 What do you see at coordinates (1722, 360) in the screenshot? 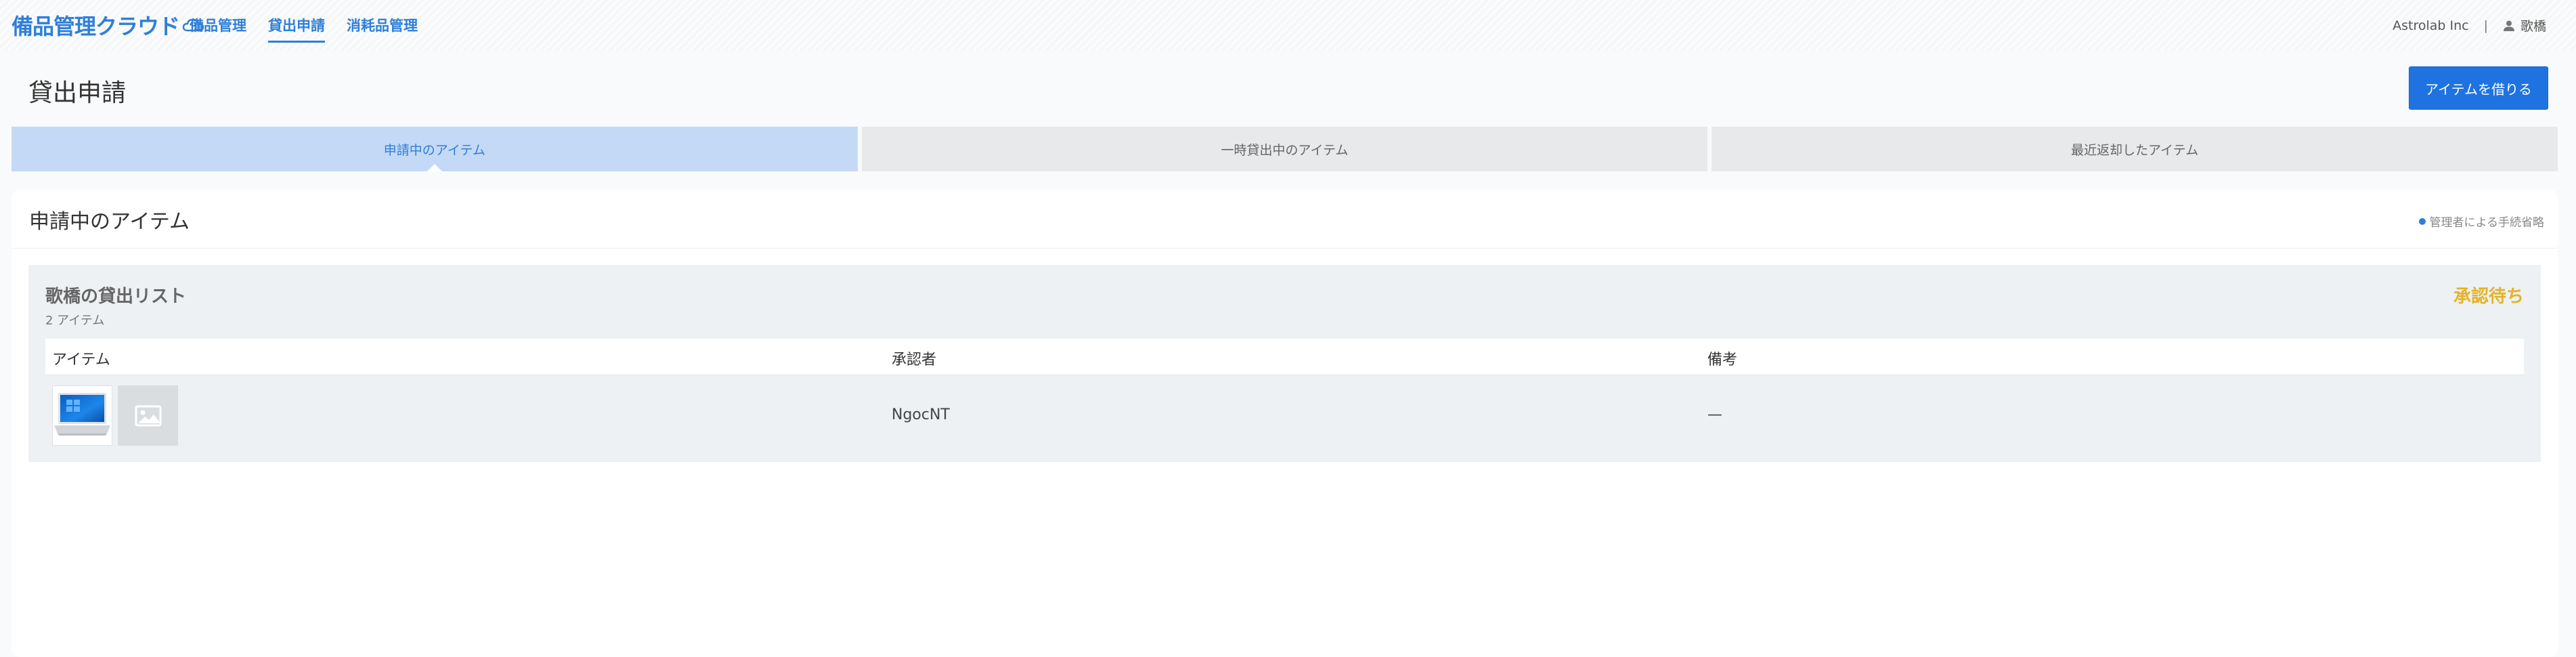
I see `column-header-note: 備考` at bounding box center [1722, 360].